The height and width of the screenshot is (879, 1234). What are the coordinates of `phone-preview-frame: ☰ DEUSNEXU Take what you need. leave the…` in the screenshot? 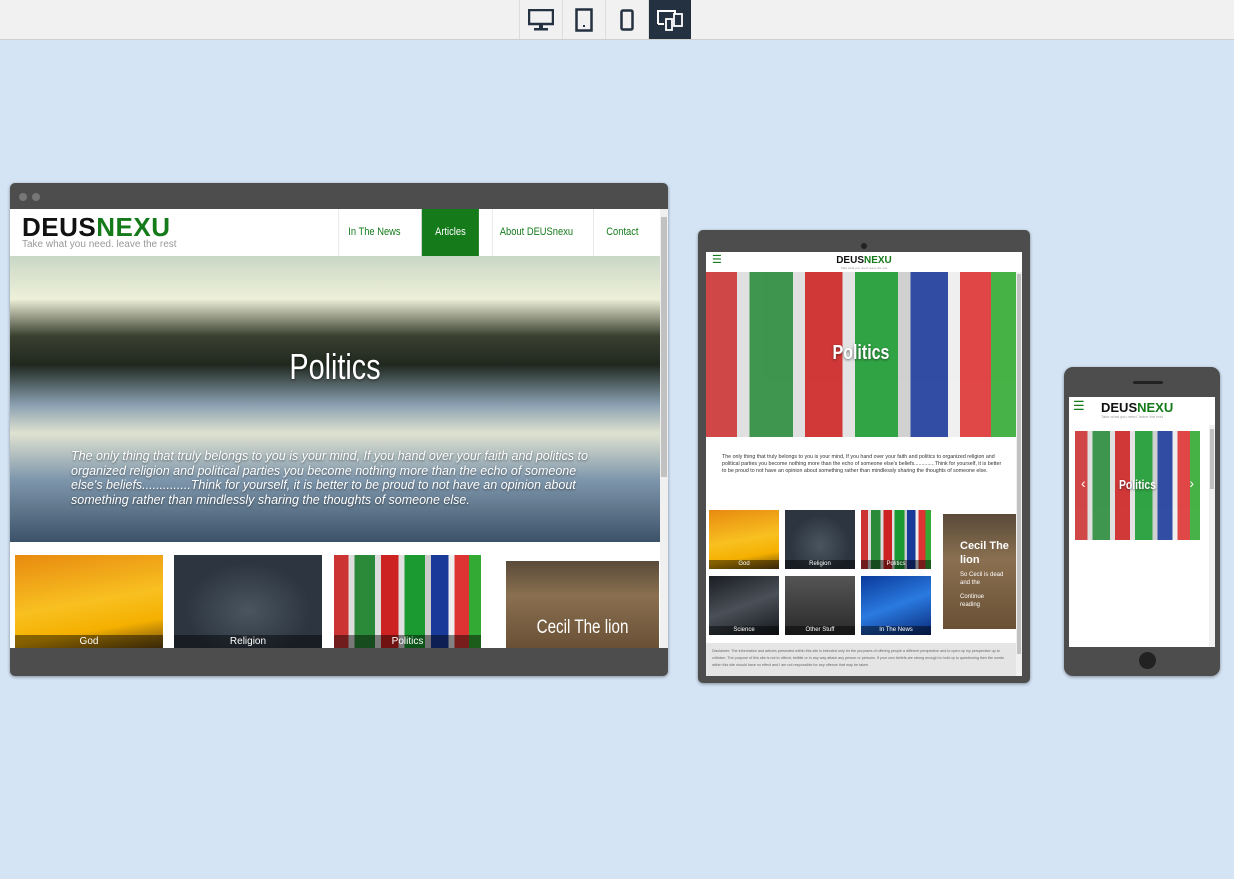 It's located at (1142, 521).